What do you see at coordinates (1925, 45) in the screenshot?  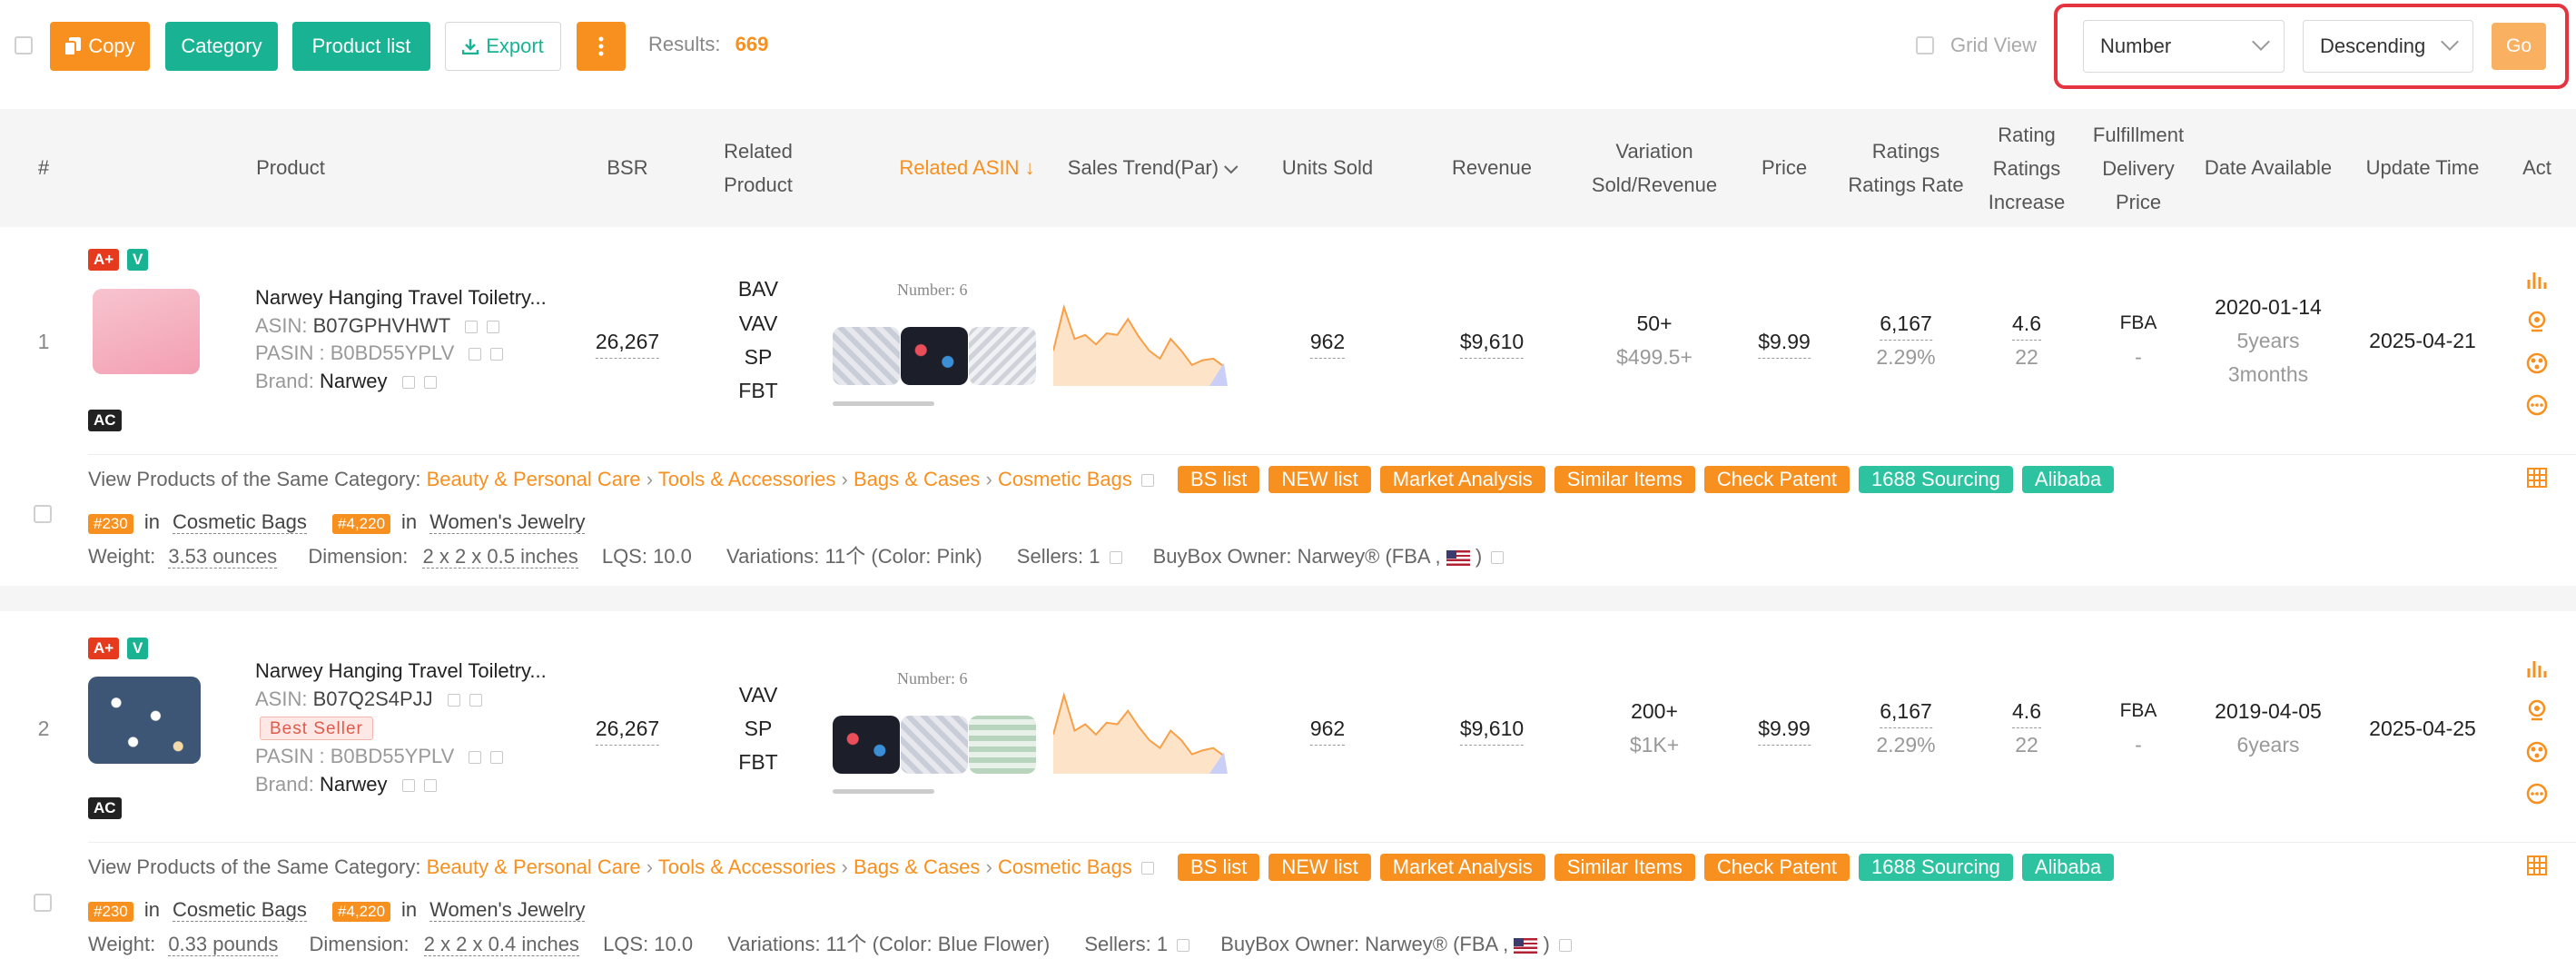 I see `grid-view-checkbox` at bounding box center [1925, 45].